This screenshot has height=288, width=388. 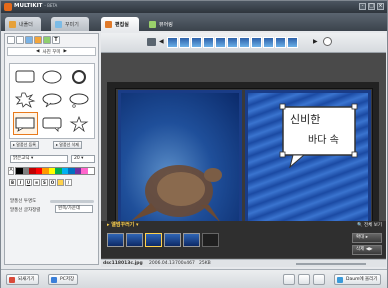 I want to click on underline-icon: U, so click(x=28, y=182).